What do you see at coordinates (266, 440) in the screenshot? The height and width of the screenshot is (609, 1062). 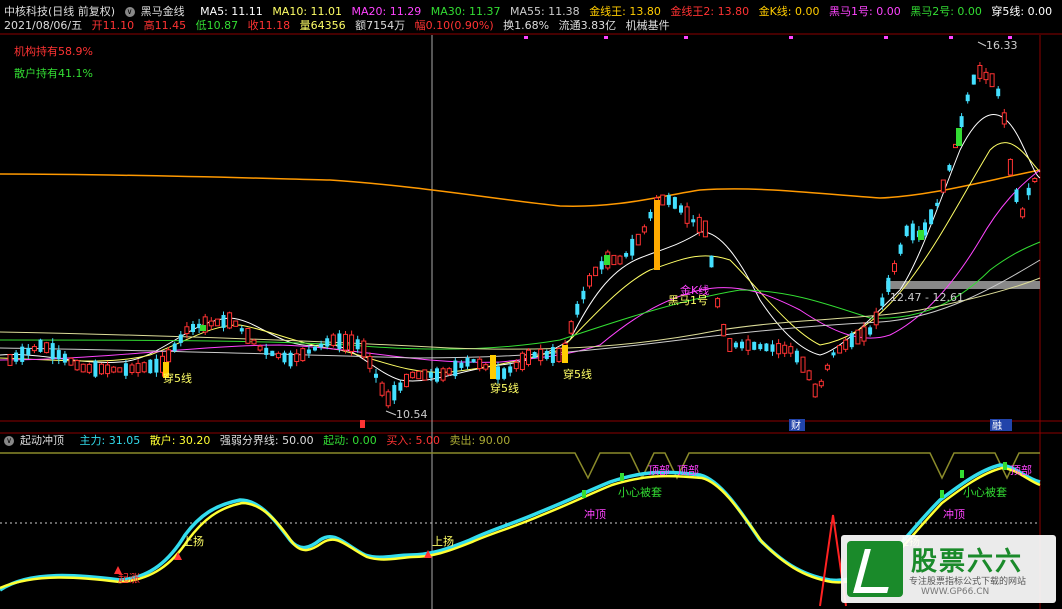 I see `qiangruo-value: 强弱分界线: 50.00` at bounding box center [266, 440].